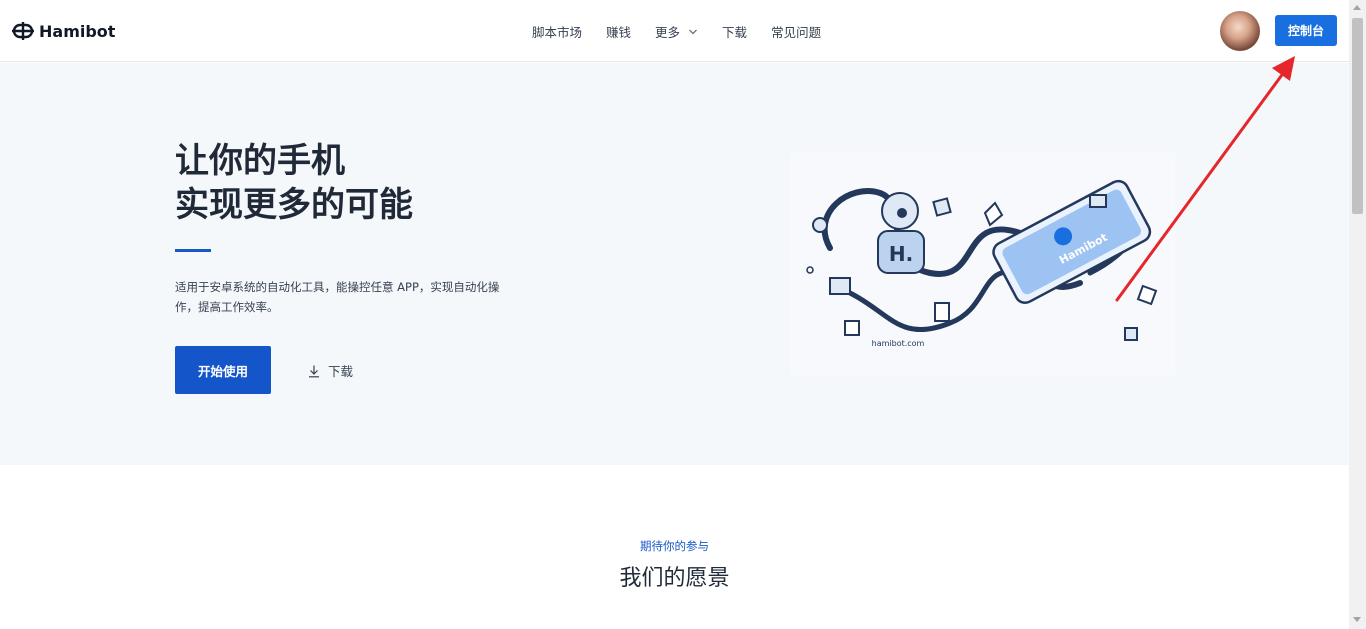 The image size is (1366, 629). I want to click on nav-more: 更多, so click(676, 31).